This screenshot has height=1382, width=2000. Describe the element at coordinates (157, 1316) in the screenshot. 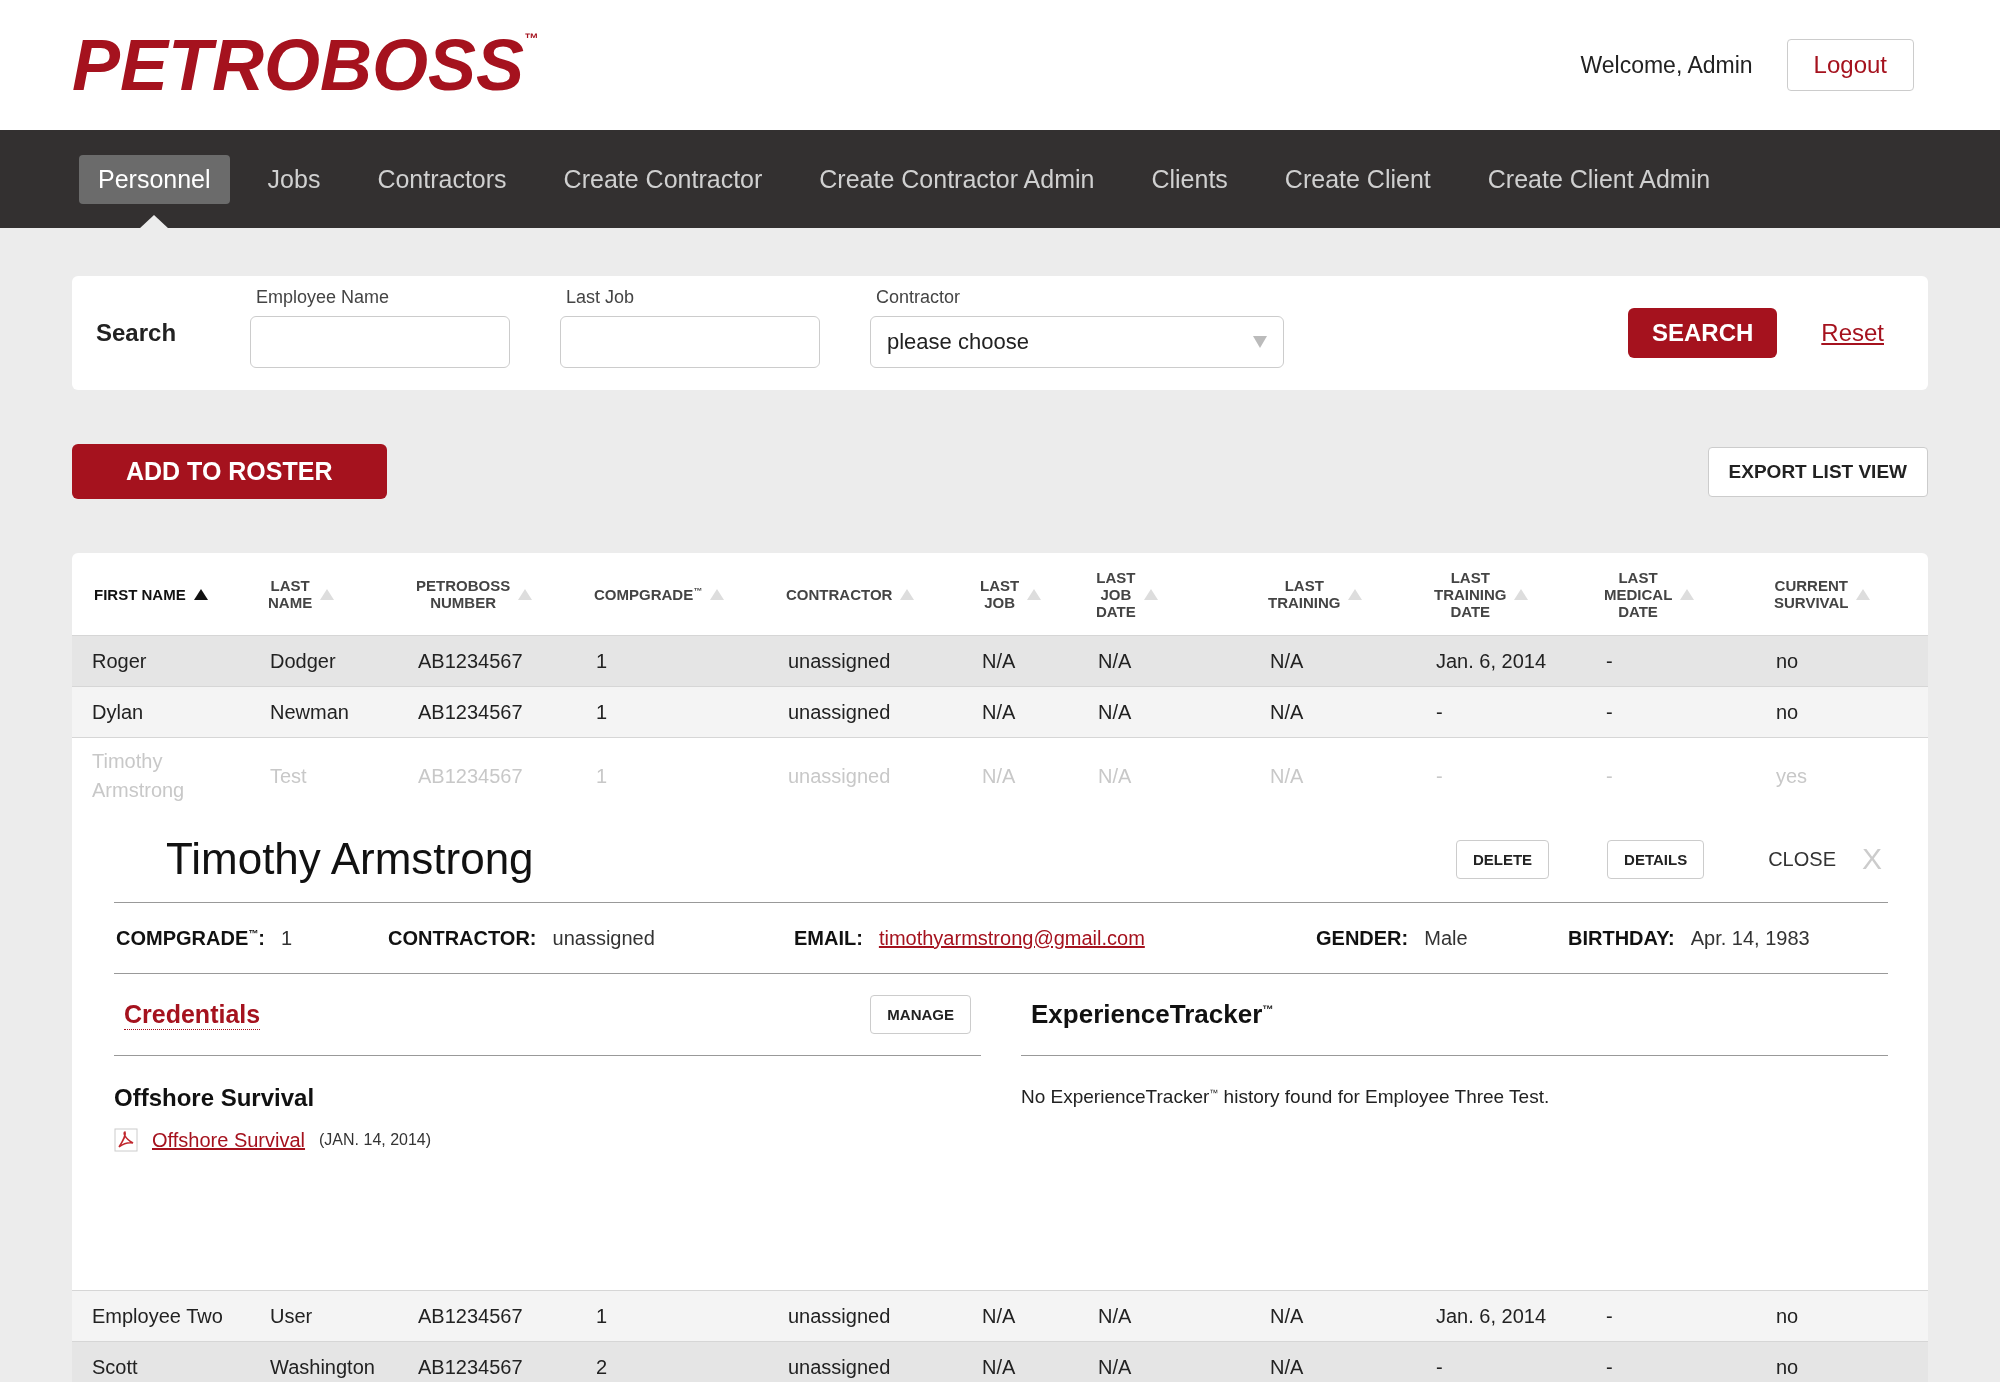

I see `table-cell-text: Employee Two` at that location.